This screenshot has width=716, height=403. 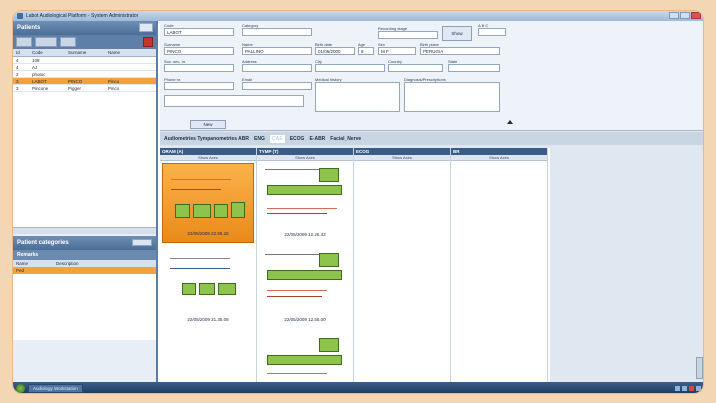 What do you see at coordinates (208, 203) in the screenshot?
I see `exam-thumbnail-selected: 22/05/2009 22.55.26` at bounding box center [208, 203].